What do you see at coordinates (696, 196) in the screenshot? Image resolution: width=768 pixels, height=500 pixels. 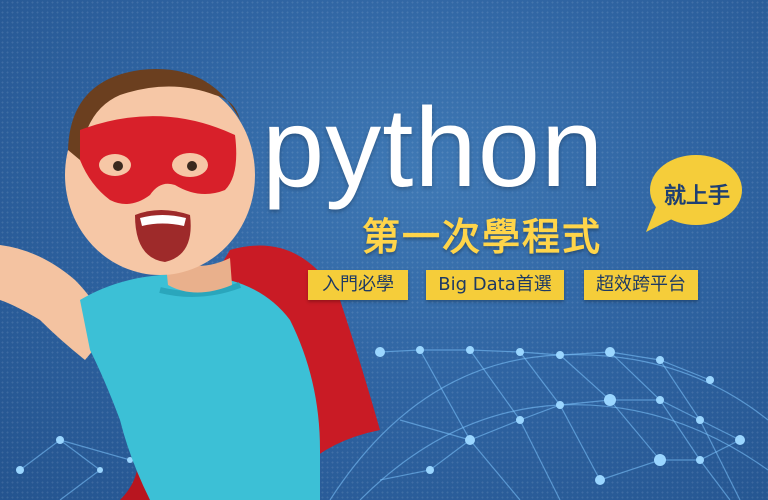 I see `speech-bubble-text: 就上手` at bounding box center [696, 196].